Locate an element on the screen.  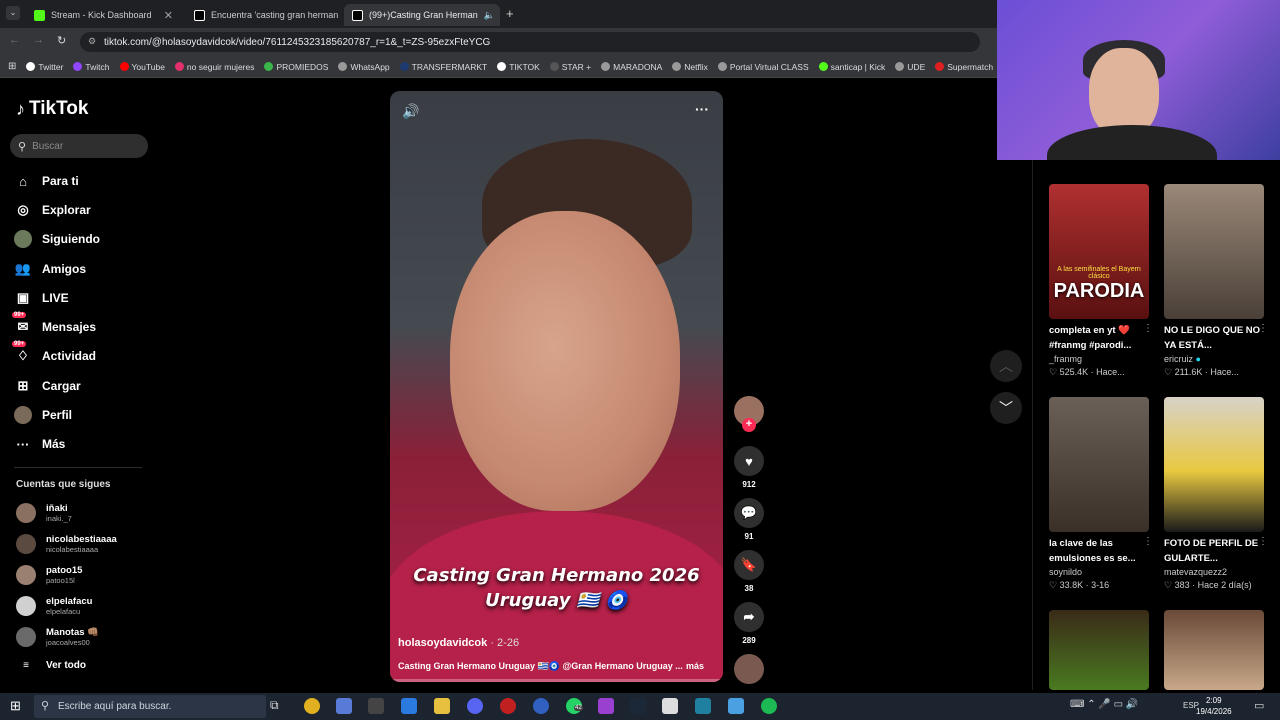
more-link: más is located at coordinates (695, 666).